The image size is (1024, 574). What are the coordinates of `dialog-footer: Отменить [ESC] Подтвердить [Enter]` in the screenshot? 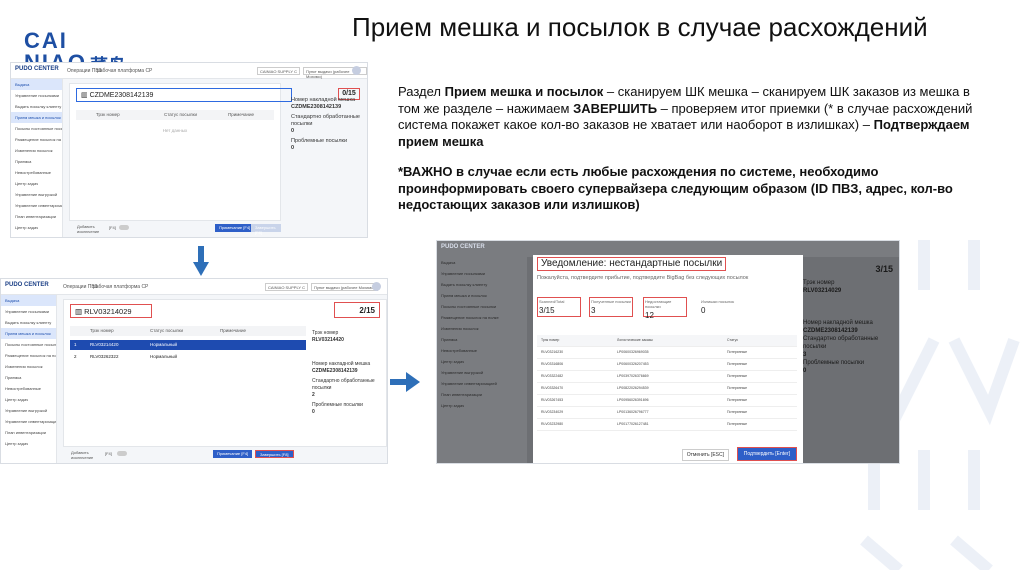 It's located at (668, 454).